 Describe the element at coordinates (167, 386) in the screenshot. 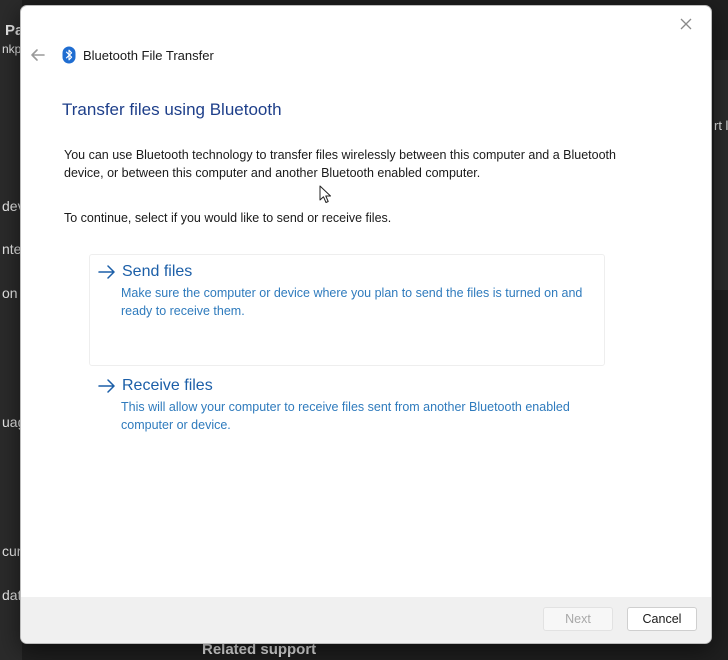

I see `receive-files-link: Receive files` at that location.